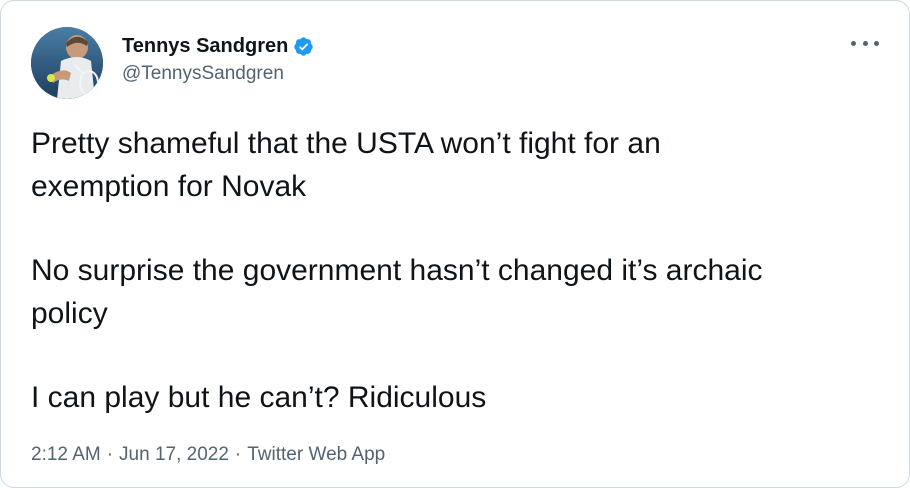  I want to click on tweet-line: exemption for Novak, so click(169, 186).